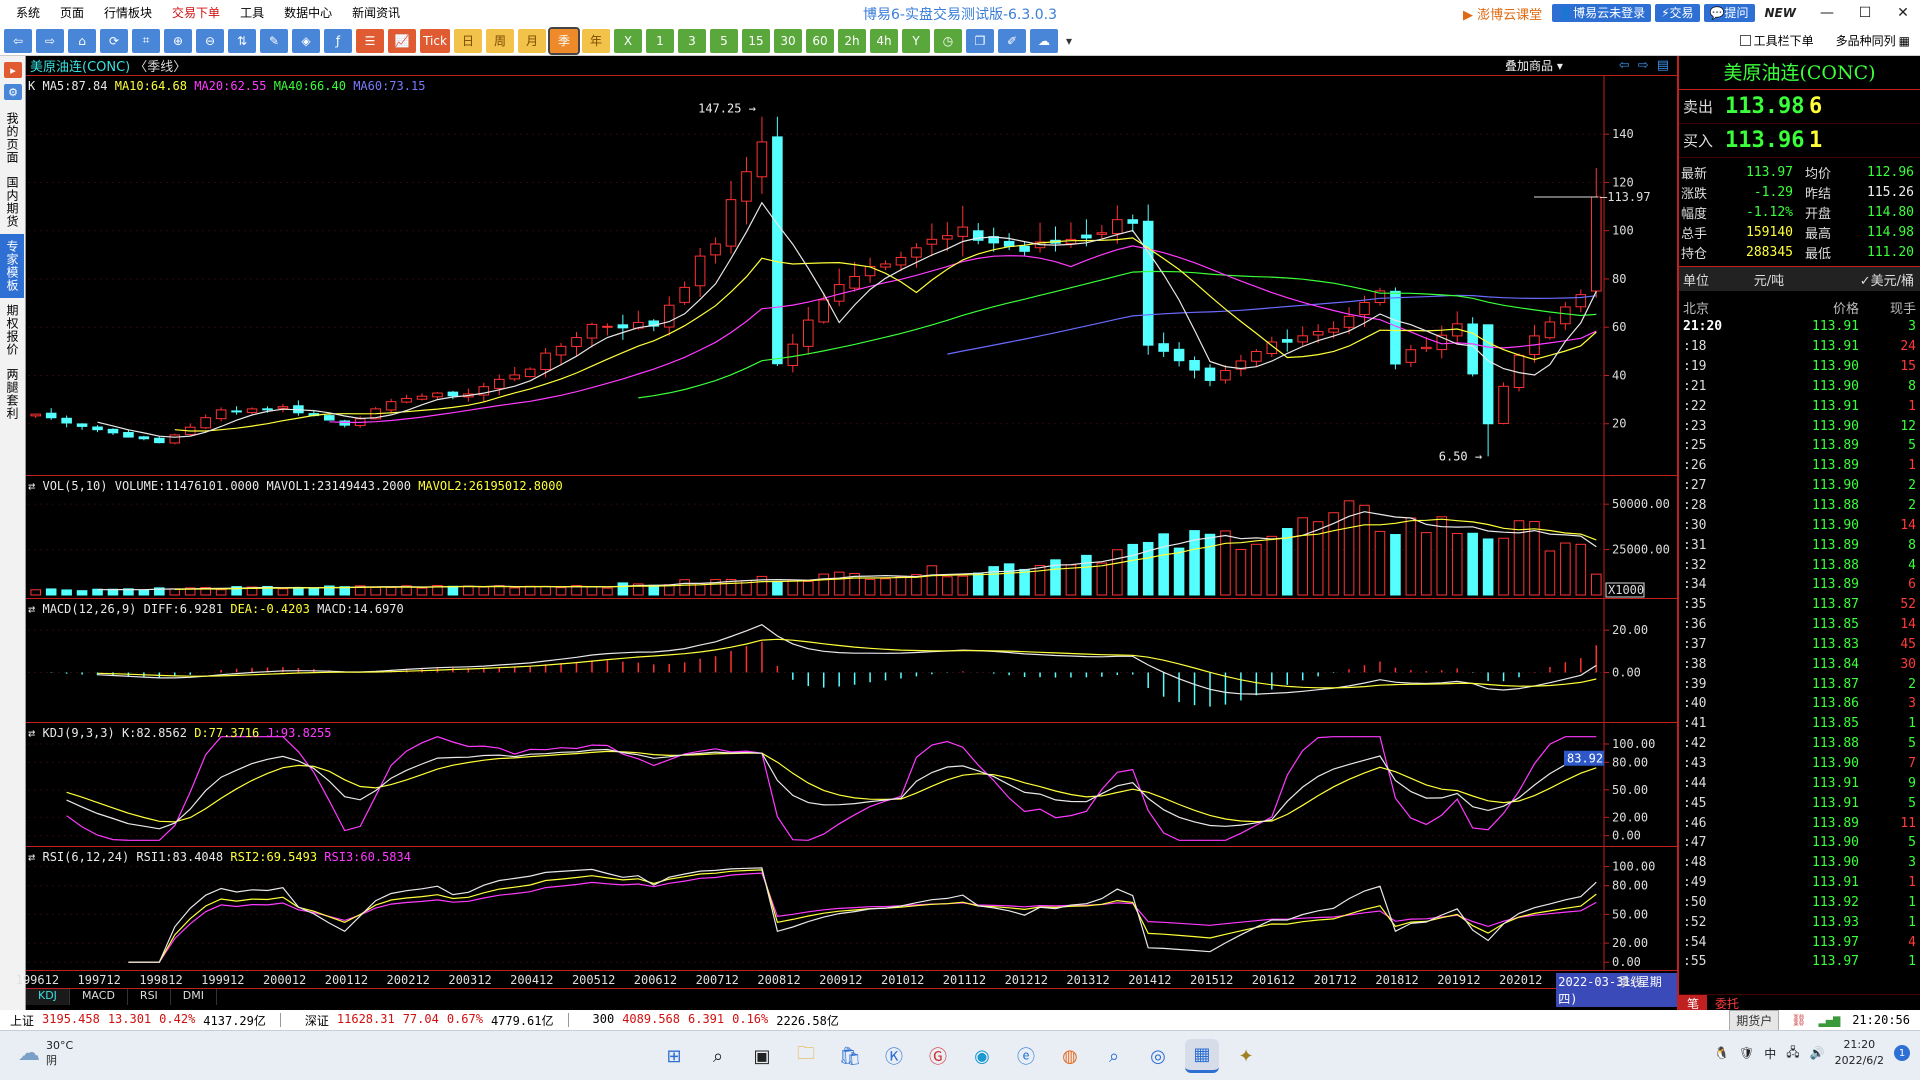  What do you see at coordinates (1727, 1003) in the screenshot?
I see `tab-orders: 委托` at bounding box center [1727, 1003].